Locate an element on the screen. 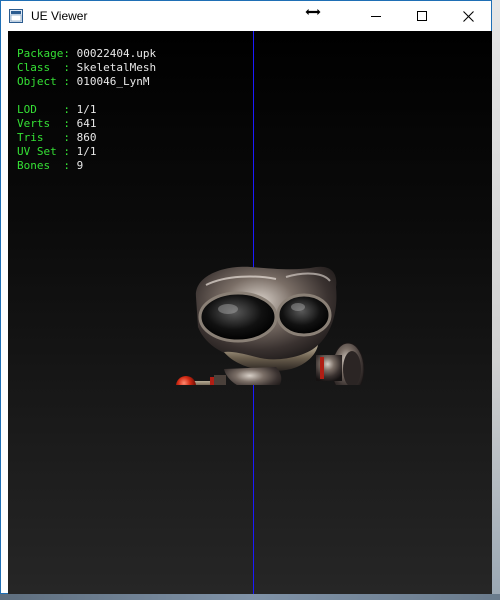  info-label: Object is located at coordinates (40, 81).